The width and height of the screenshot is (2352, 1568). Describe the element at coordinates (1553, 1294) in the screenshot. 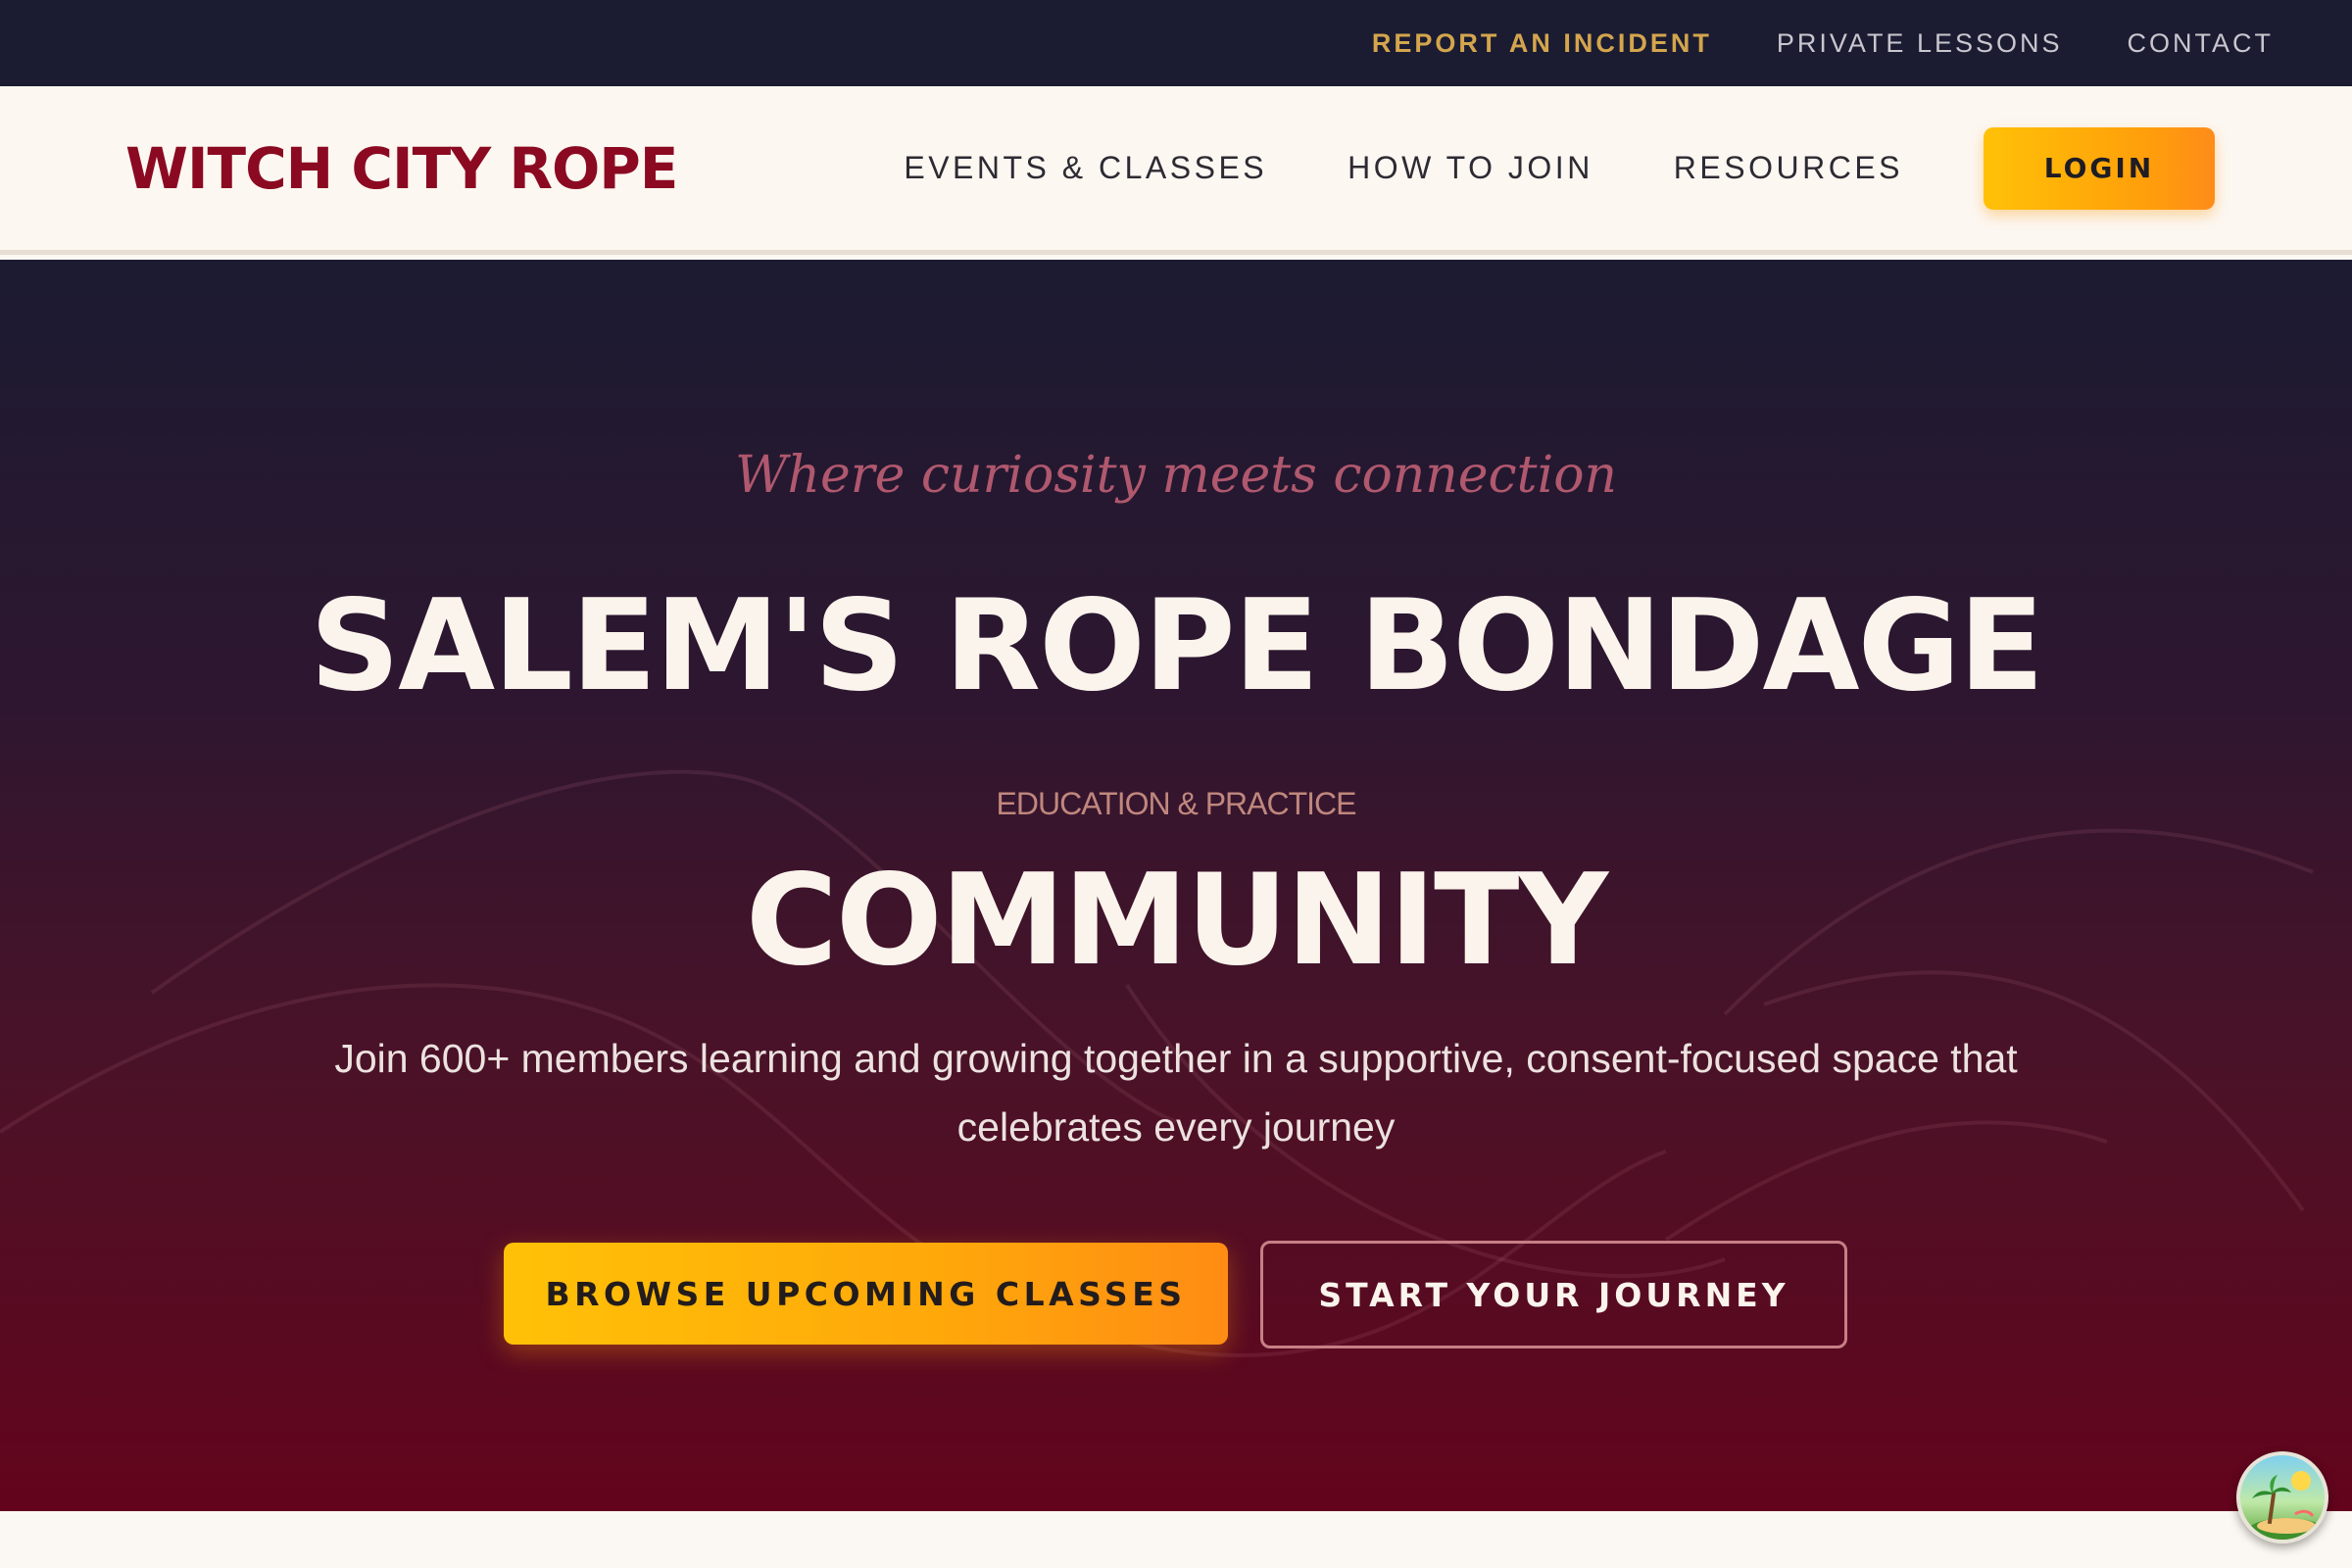

I see `start-journey-button: START YOUR JOURNEY` at that location.